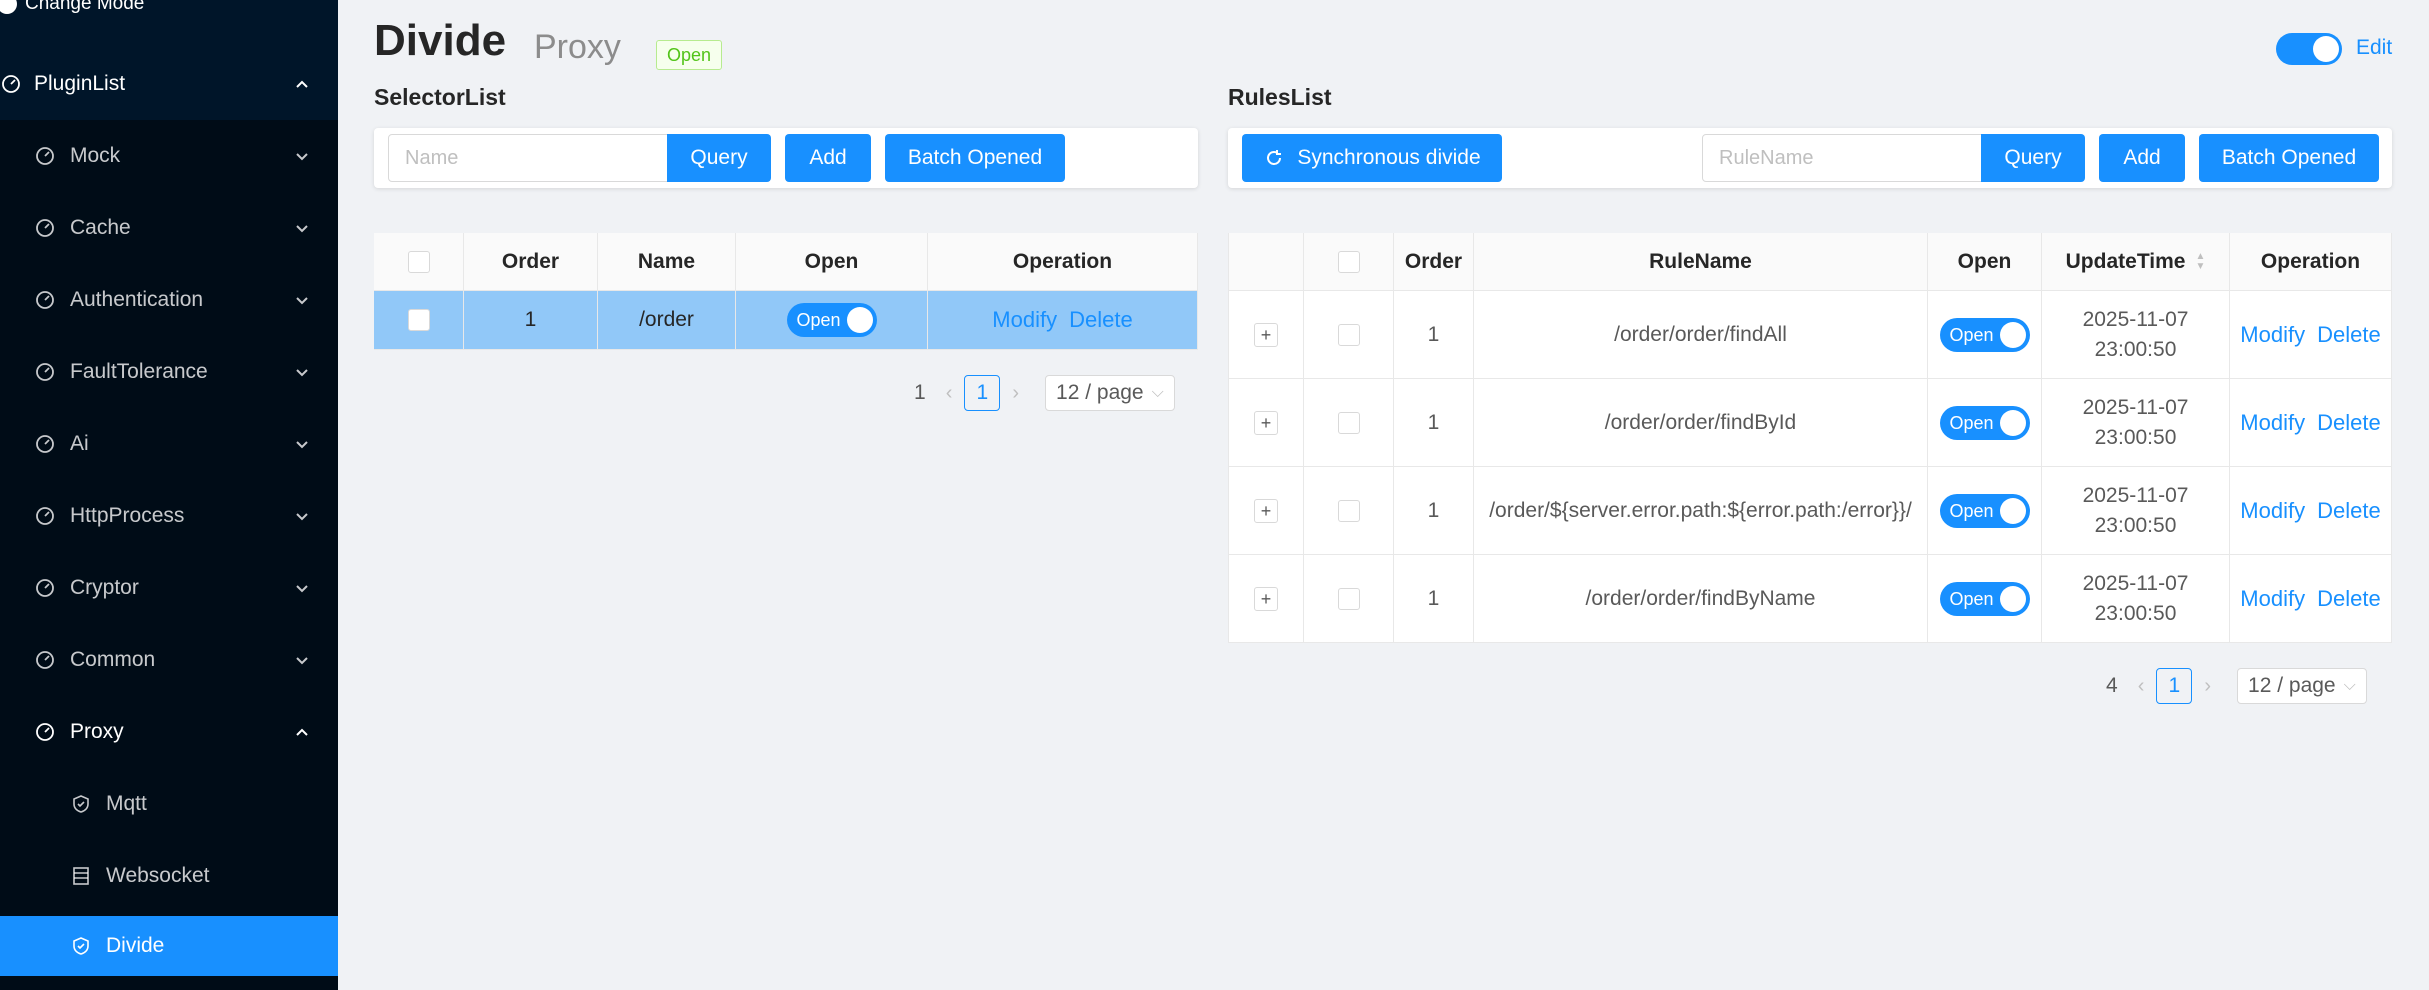 The height and width of the screenshot is (990, 2429). Describe the element at coordinates (2236, 686) in the screenshot. I see `rules-pagination: 4 ‹ 1 › 12 / page ⌵` at that location.